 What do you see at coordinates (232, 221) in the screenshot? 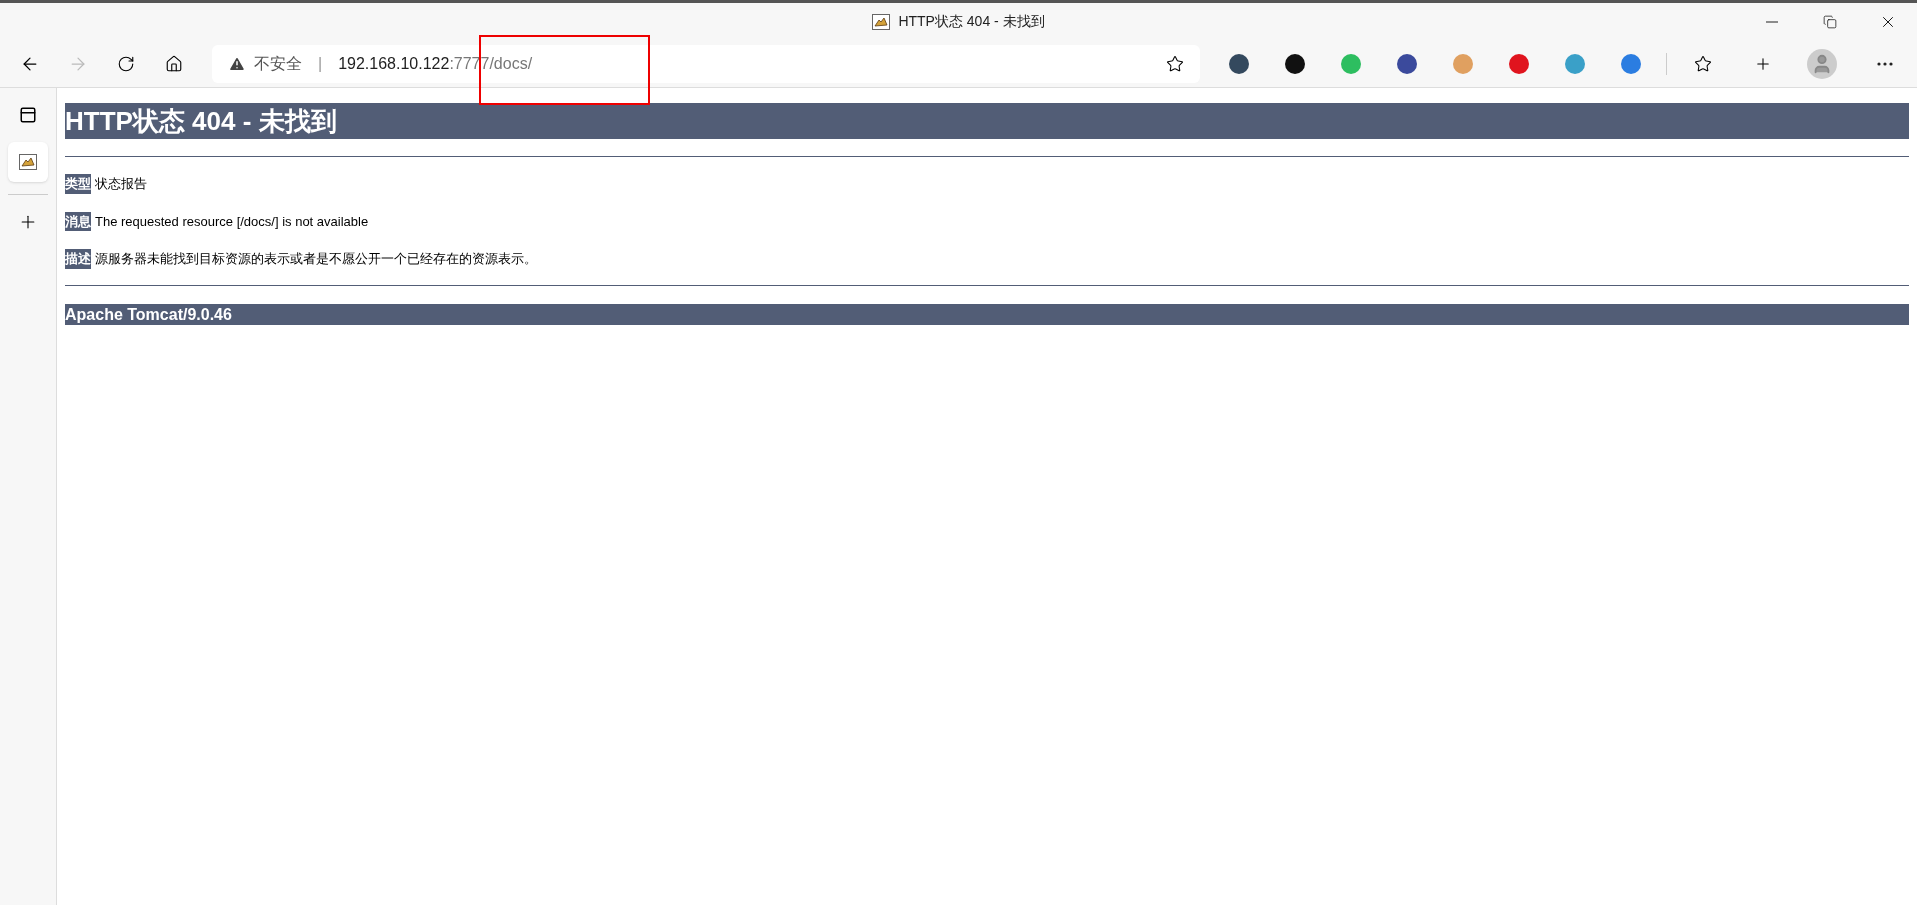
I see `field-value: The requested resource [/docs/] is not available` at bounding box center [232, 221].